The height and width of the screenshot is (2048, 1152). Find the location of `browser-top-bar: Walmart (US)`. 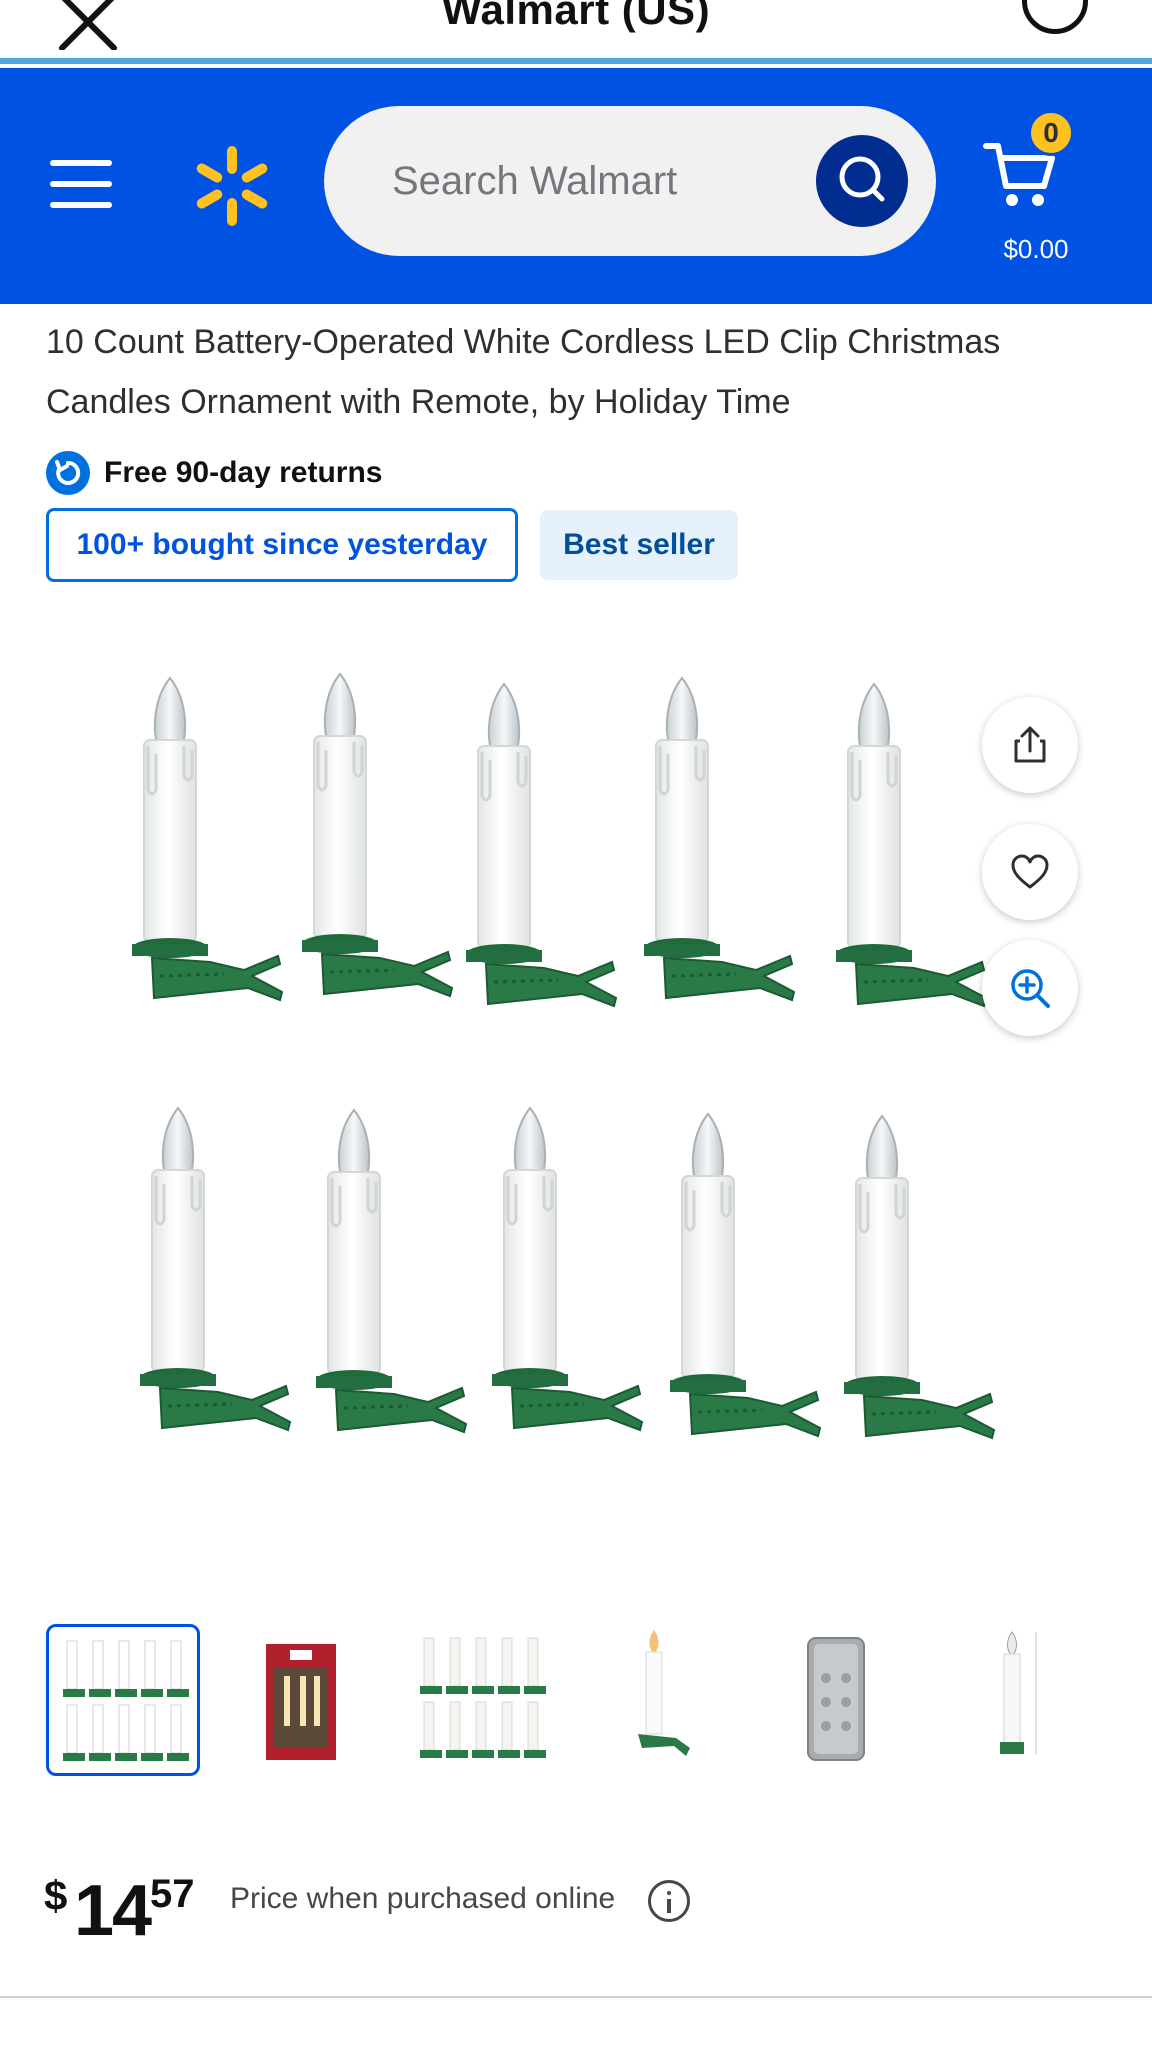

browser-top-bar: Walmart (US) is located at coordinates (576, 32).